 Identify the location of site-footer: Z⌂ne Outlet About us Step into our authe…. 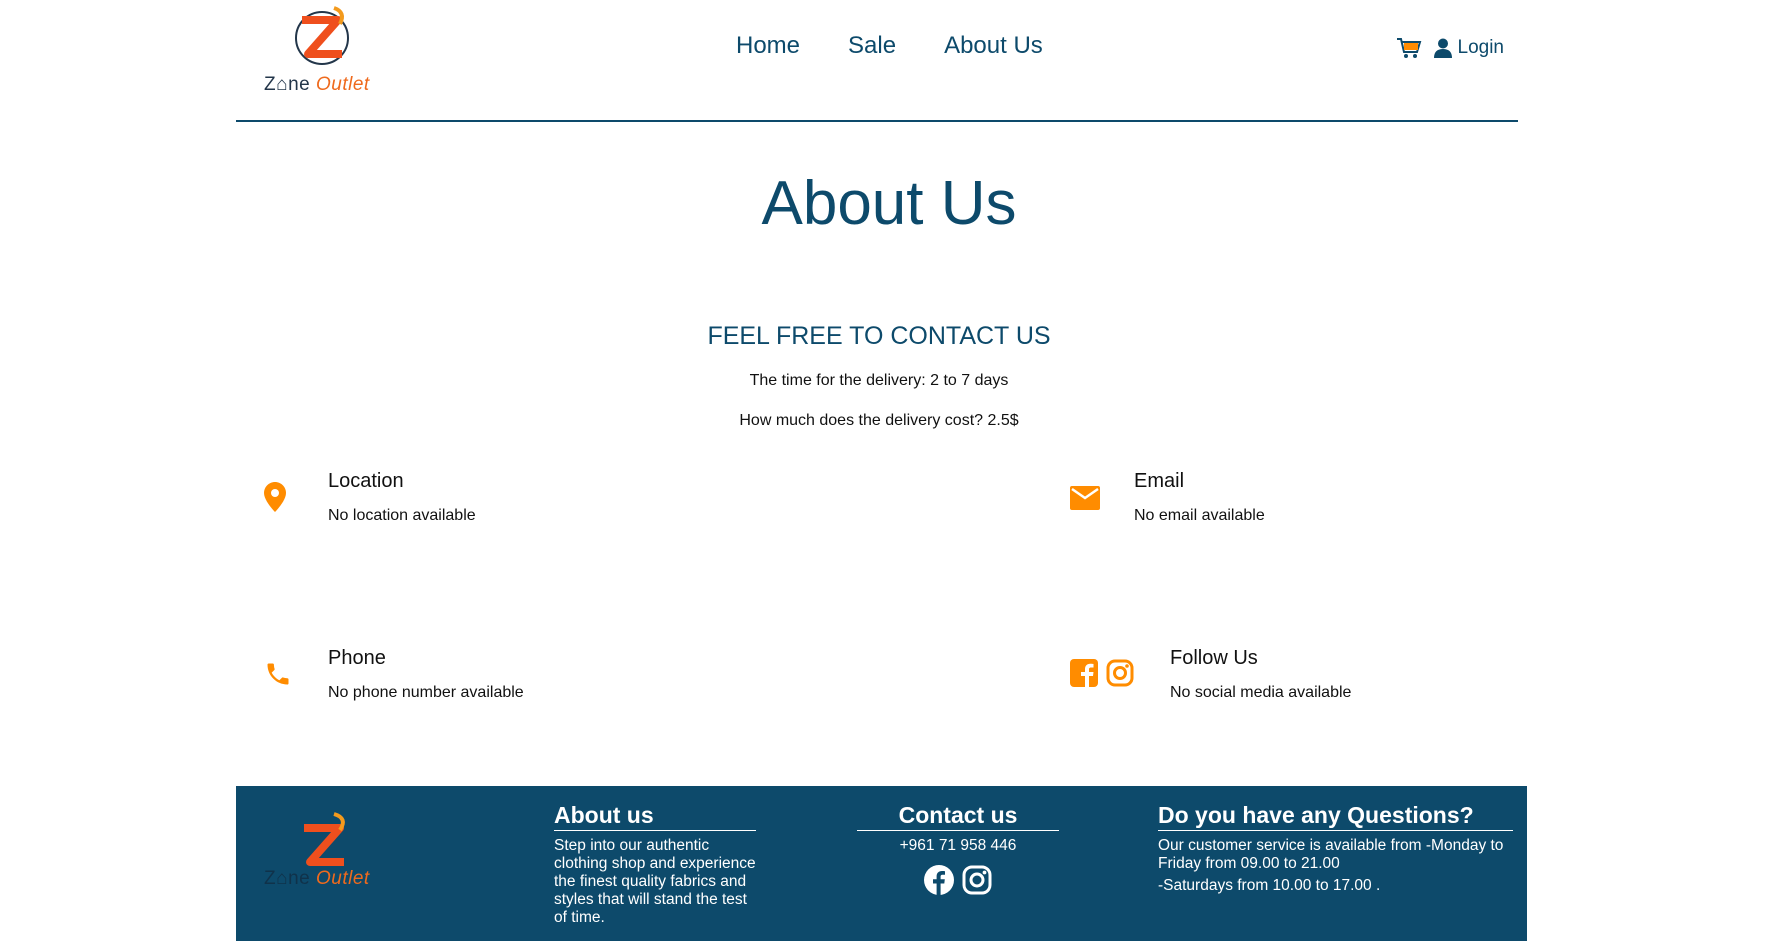
(881, 863).